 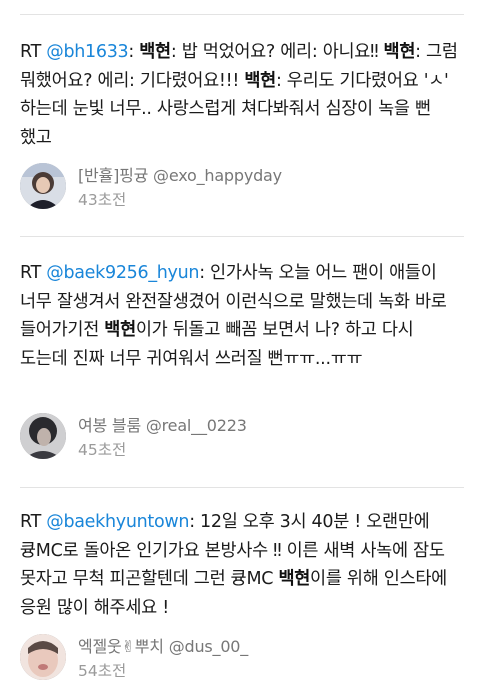 I want to click on timestamp: 54초전, so click(x=102, y=671).